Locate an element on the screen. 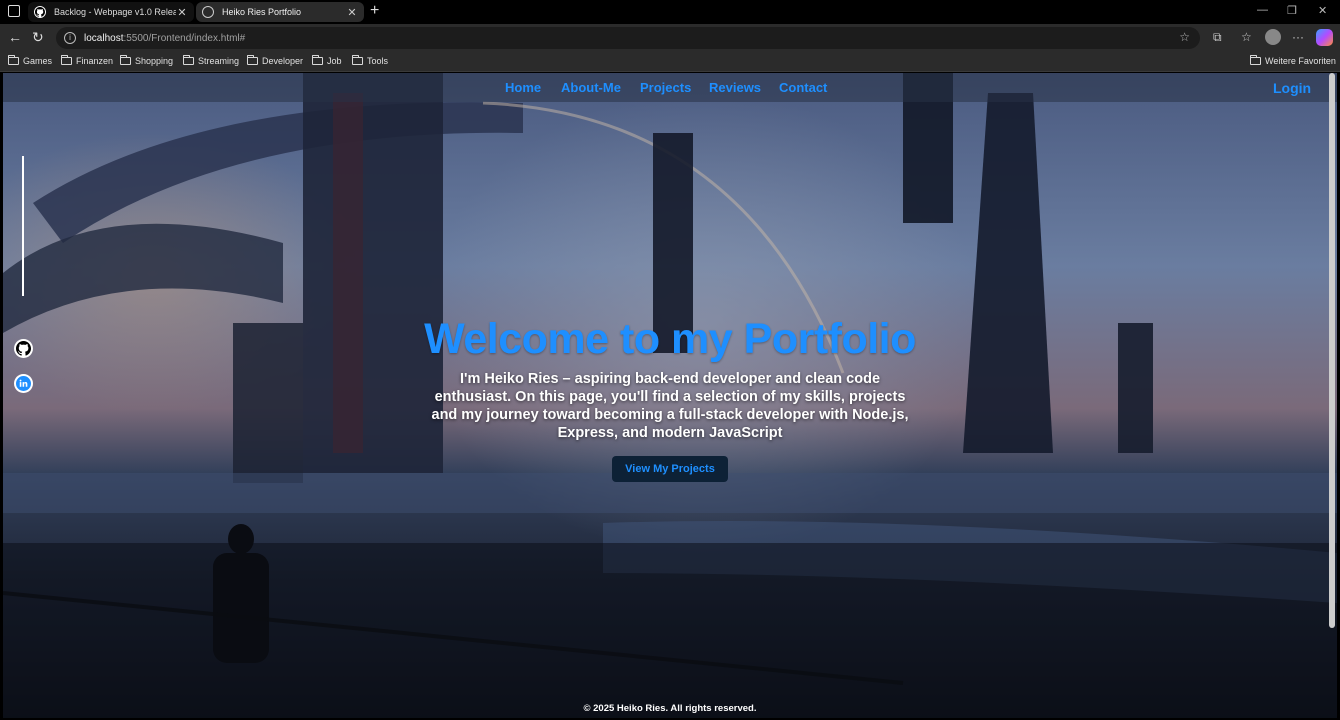 The height and width of the screenshot is (720, 1340). profile-avatar-icon is located at coordinates (1273, 37).